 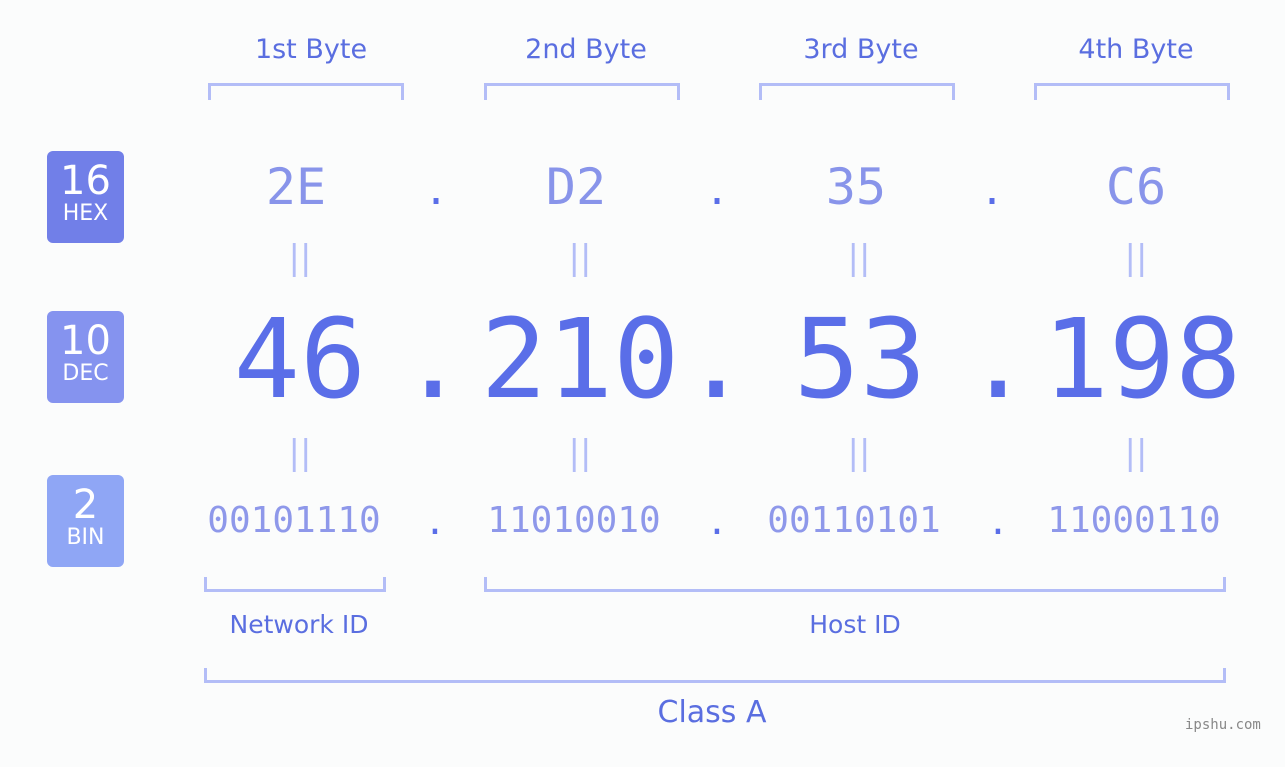 I want to click on hex-value-4: C6, so click(x=1136, y=187).